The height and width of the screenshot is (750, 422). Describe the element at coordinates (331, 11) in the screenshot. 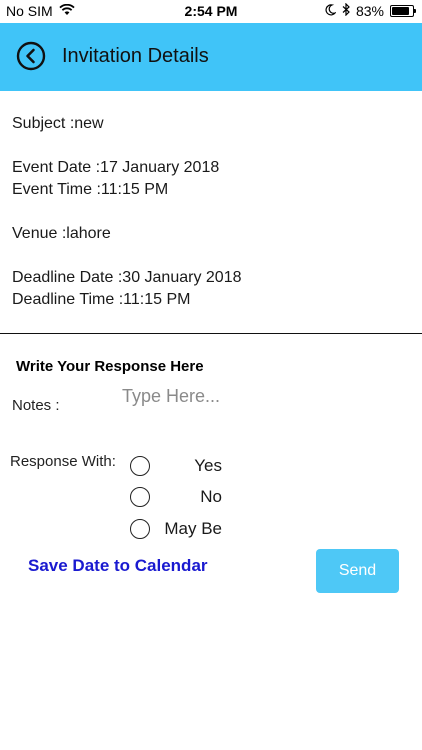

I see `moon-icon` at that location.